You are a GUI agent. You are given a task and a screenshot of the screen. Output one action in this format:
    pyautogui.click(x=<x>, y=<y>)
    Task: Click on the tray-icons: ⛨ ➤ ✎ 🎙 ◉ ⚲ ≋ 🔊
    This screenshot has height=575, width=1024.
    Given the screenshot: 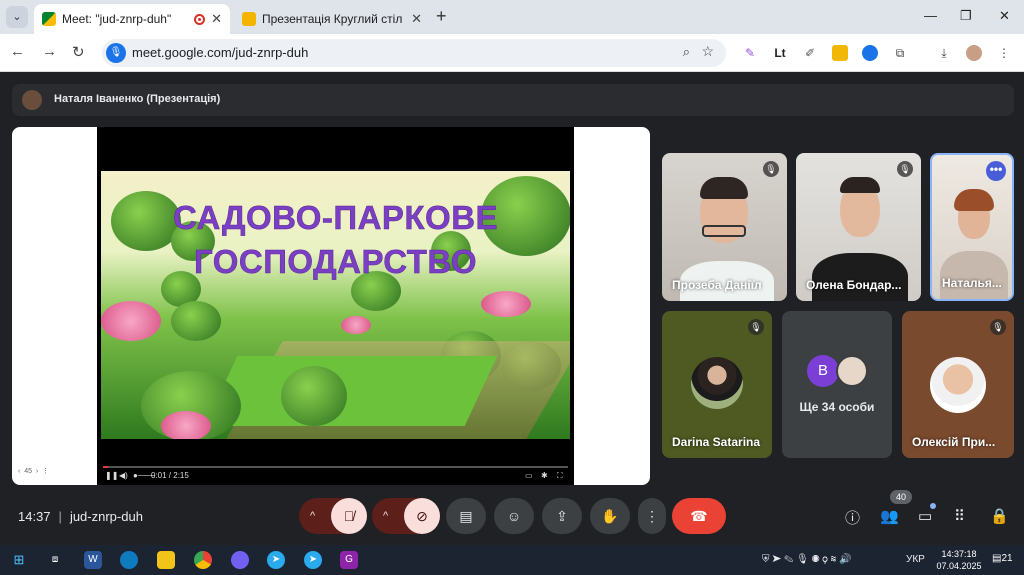 What is the action you would take?
    pyautogui.click(x=807, y=559)
    